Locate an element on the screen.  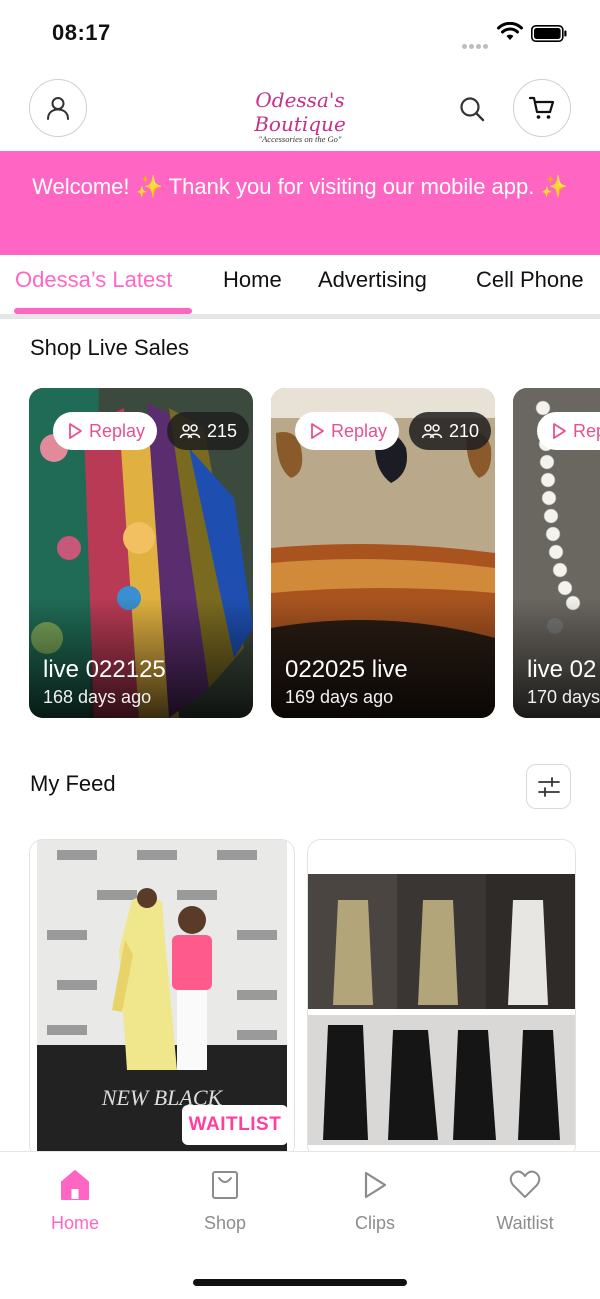
live-sale-title: live 022125 is located at coordinates (104, 669).